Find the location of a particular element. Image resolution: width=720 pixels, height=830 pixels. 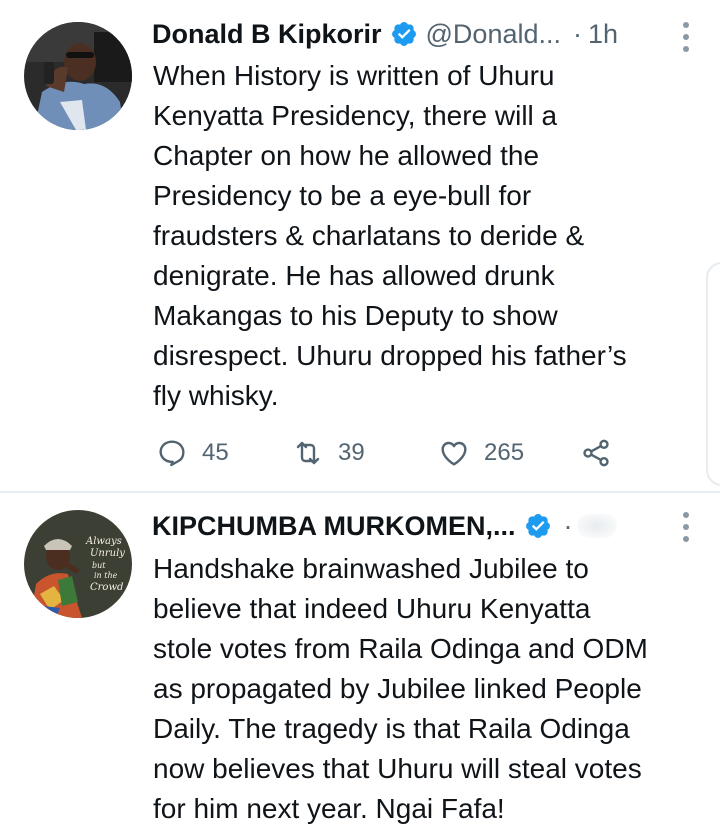

share-button is located at coordinates (596, 453).